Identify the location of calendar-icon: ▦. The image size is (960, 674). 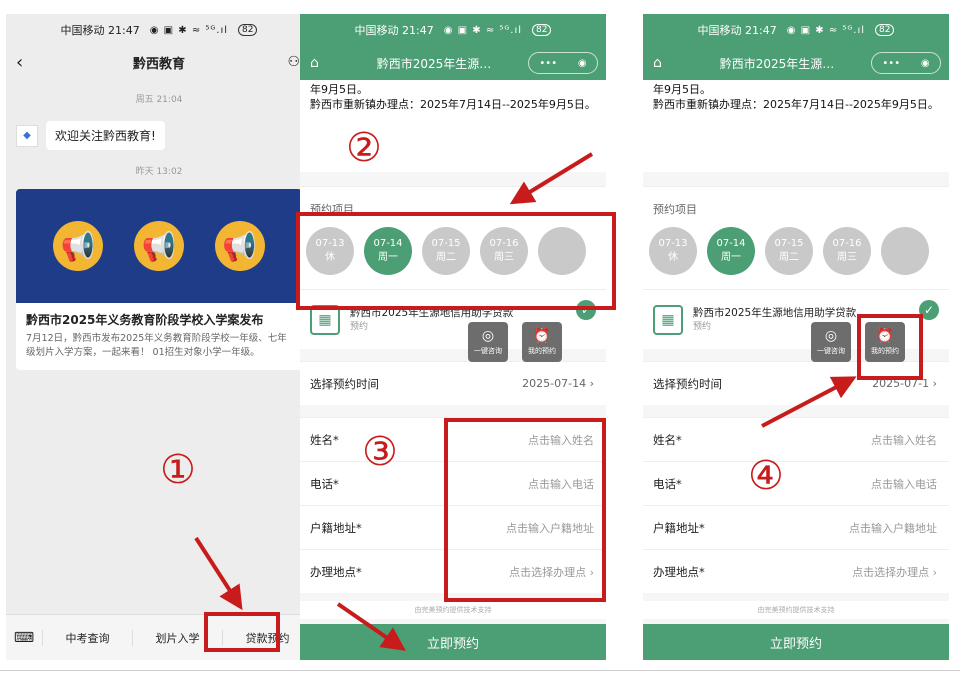
(668, 319).